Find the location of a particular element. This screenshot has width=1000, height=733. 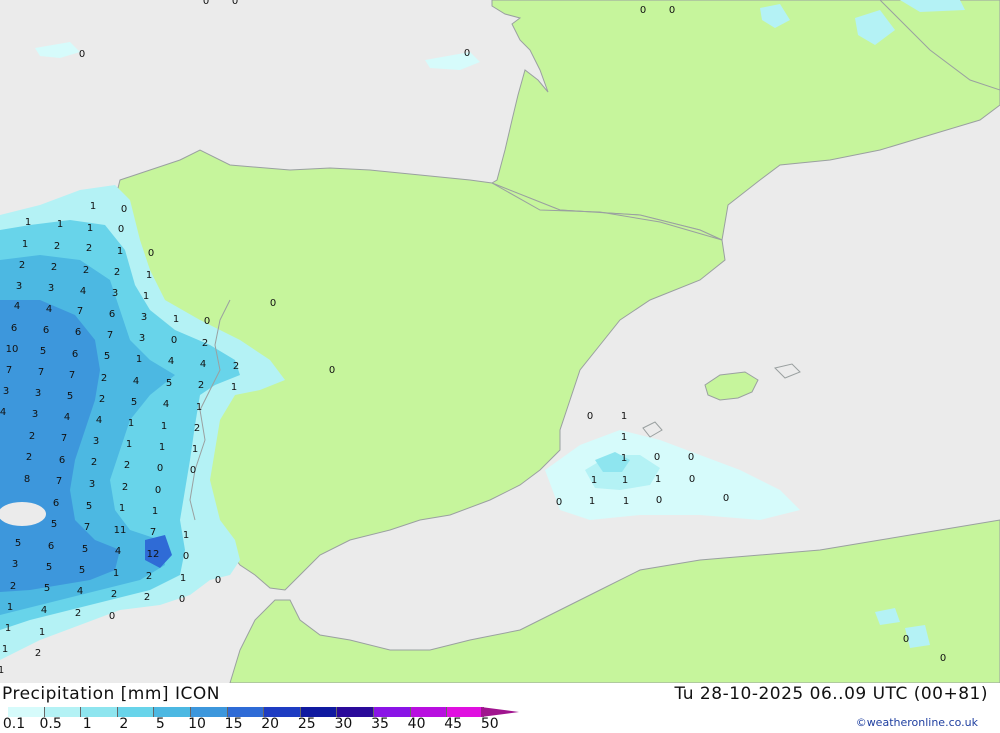

credit-link: ©weatheronline.co.uk is located at coordinates (917, 722).